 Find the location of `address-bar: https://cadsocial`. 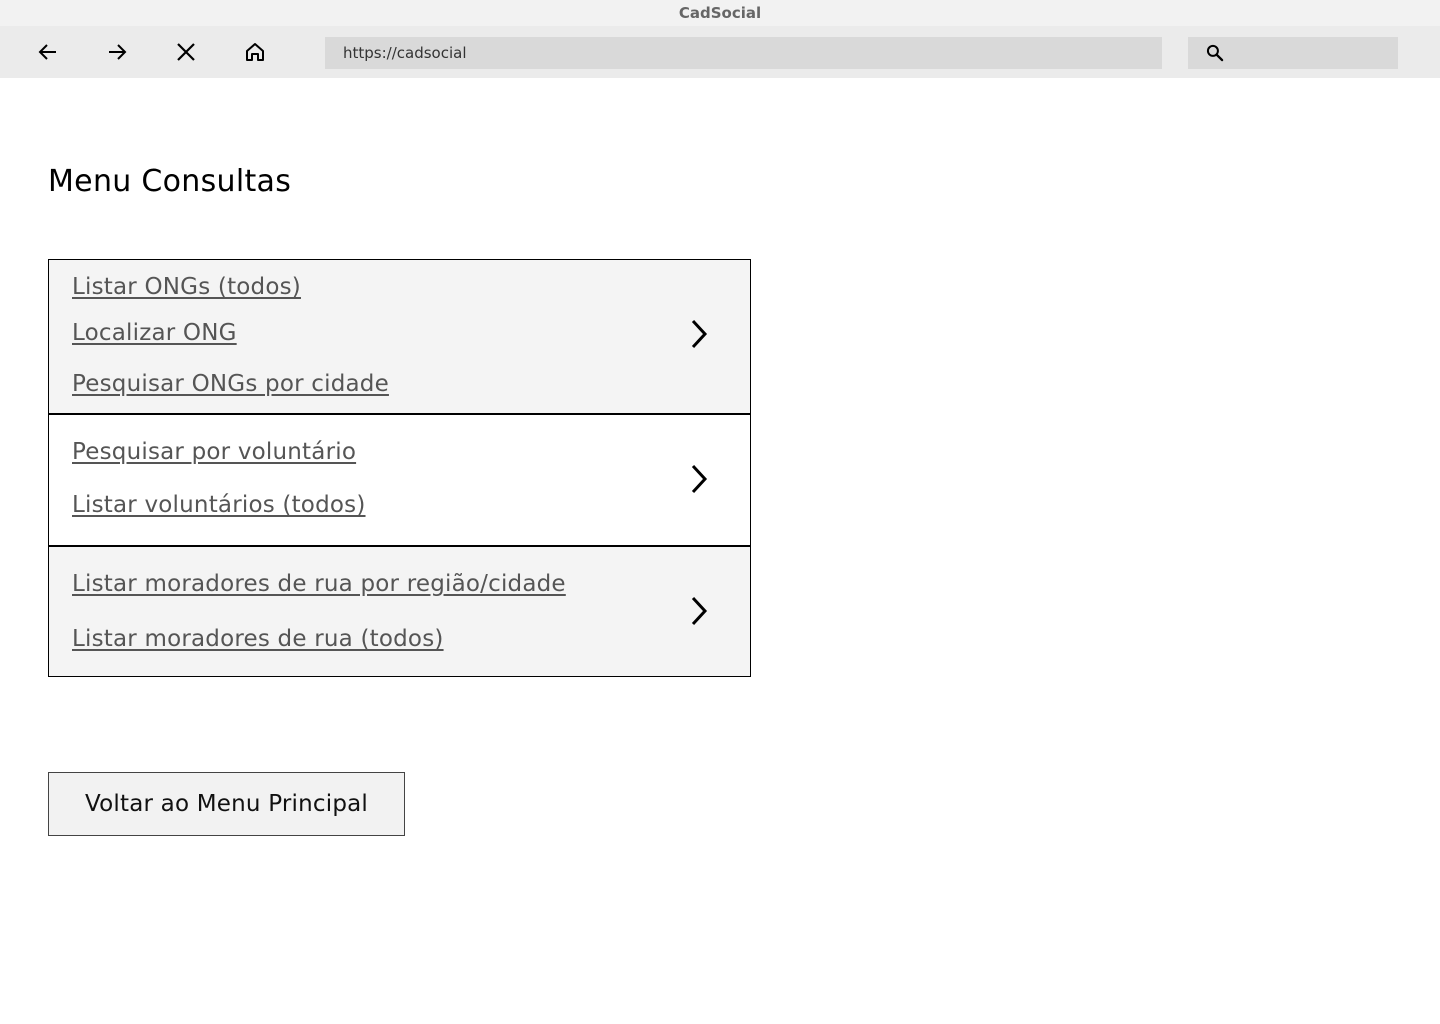

address-bar: https://cadsocial is located at coordinates (743, 53).